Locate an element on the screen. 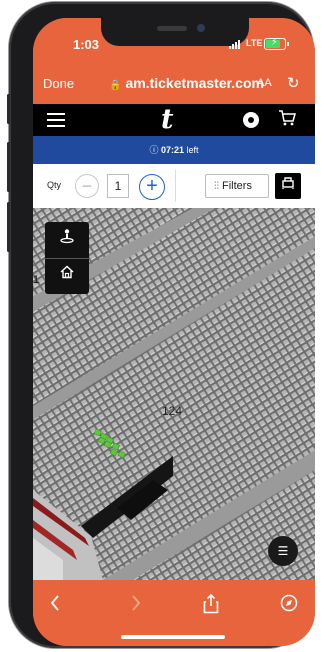  browser-toolbar is located at coordinates (174, 613).